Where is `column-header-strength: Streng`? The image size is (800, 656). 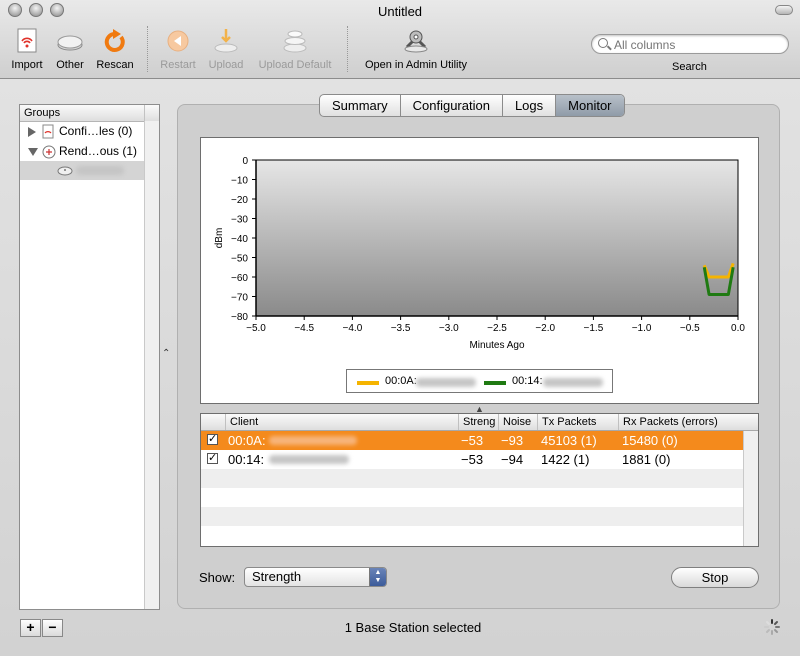 column-header-strength: Streng is located at coordinates (478, 422).